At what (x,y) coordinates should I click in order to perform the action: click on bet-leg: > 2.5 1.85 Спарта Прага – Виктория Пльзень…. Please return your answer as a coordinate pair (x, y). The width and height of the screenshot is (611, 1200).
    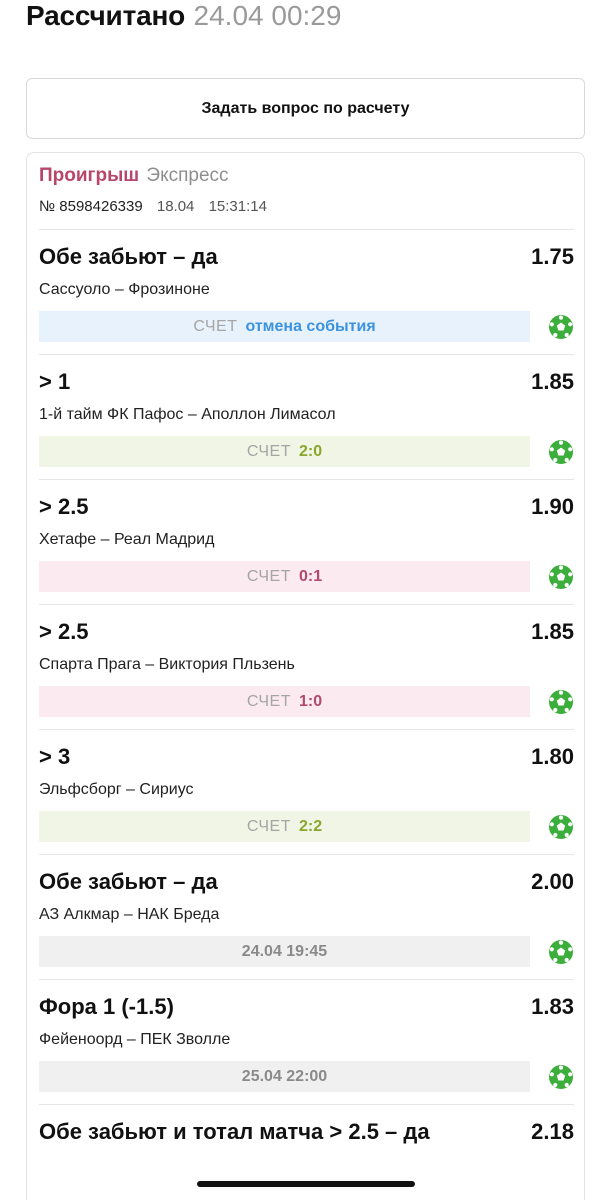
    Looking at the image, I should click on (306, 666).